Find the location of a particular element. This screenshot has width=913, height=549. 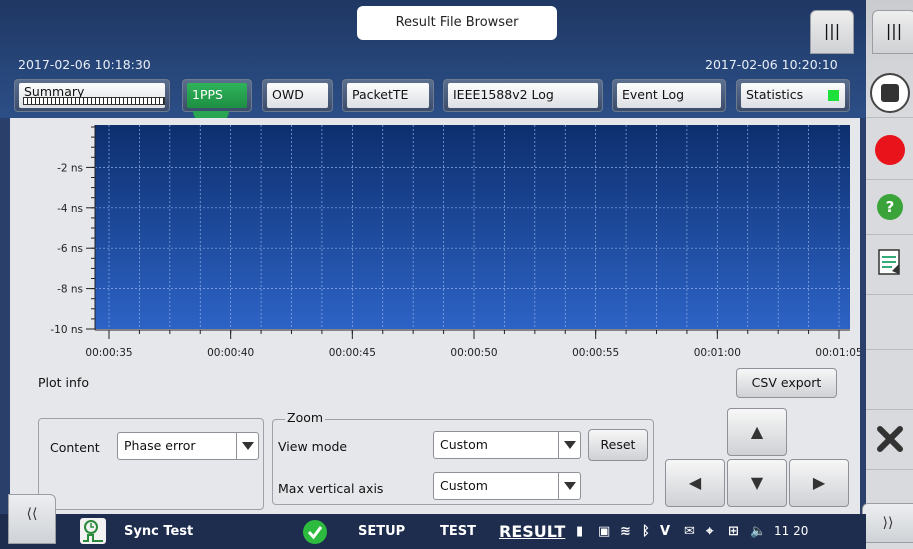

record-button is located at coordinates (889, 149).